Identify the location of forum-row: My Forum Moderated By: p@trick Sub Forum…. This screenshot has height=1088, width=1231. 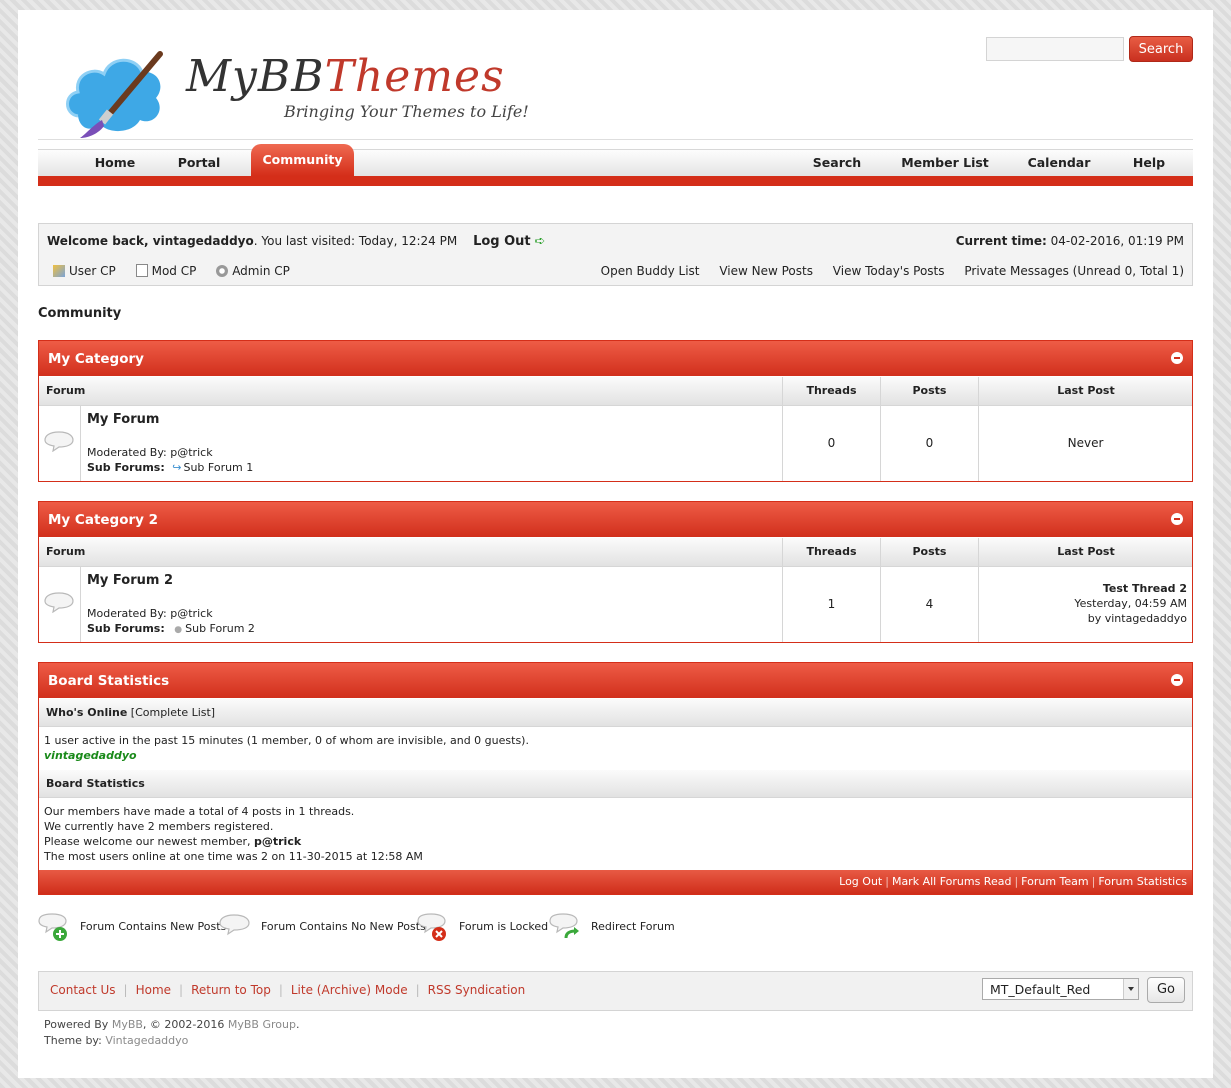
(615, 443).